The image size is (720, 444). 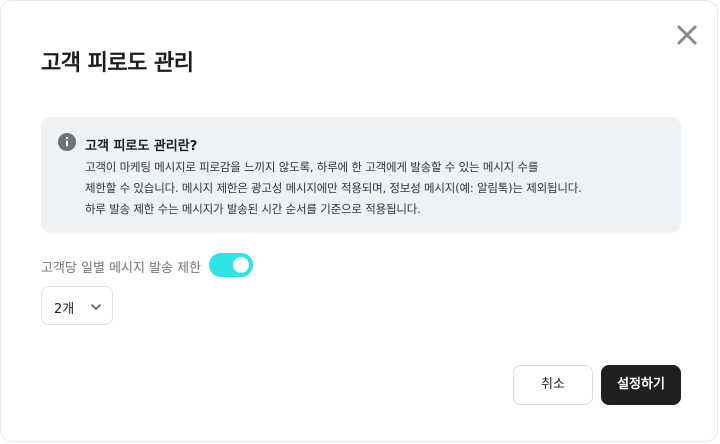 What do you see at coordinates (241, 265) in the screenshot?
I see `toggle-knob` at bounding box center [241, 265].